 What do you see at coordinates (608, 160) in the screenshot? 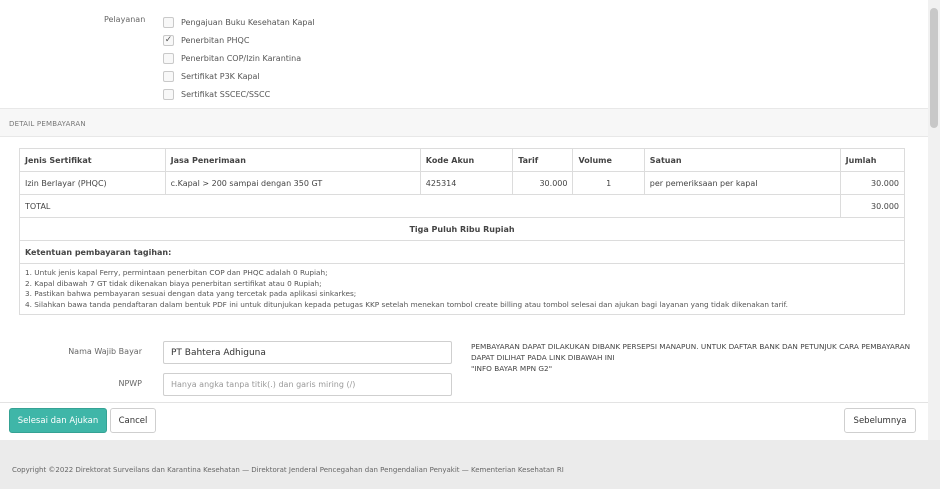
I see `column-header: Volume` at bounding box center [608, 160].